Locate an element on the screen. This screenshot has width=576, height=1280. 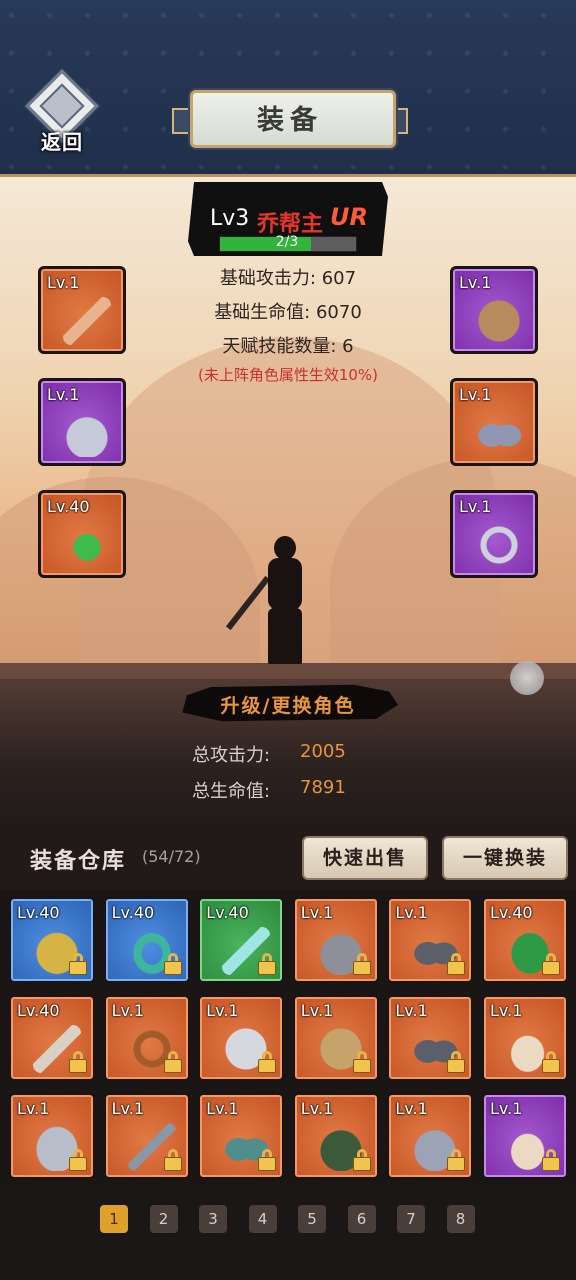
ring-icon is located at coordinates (499, 545).